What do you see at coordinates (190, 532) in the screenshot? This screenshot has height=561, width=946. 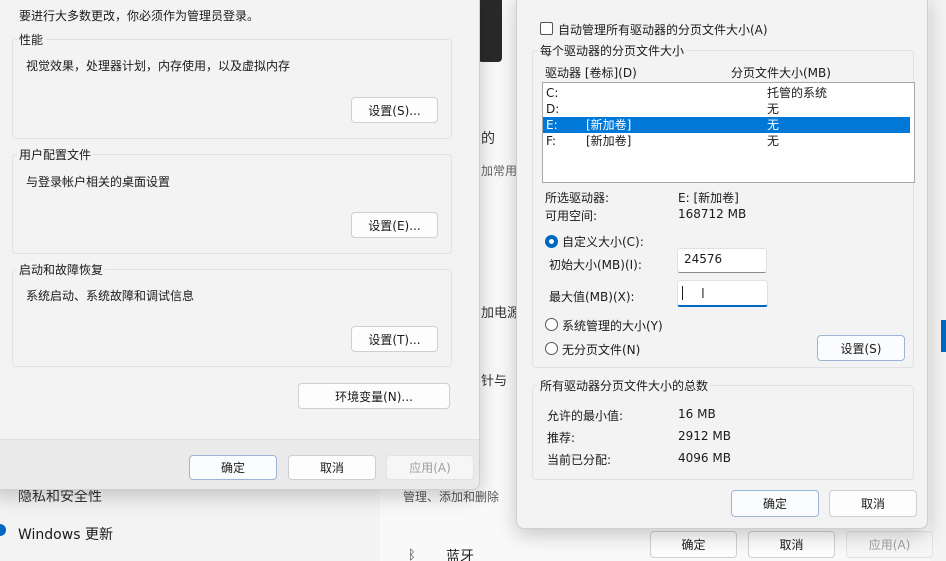 I see `sidebar-item-windows-update: Windows 更新` at bounding box center [190, 532].